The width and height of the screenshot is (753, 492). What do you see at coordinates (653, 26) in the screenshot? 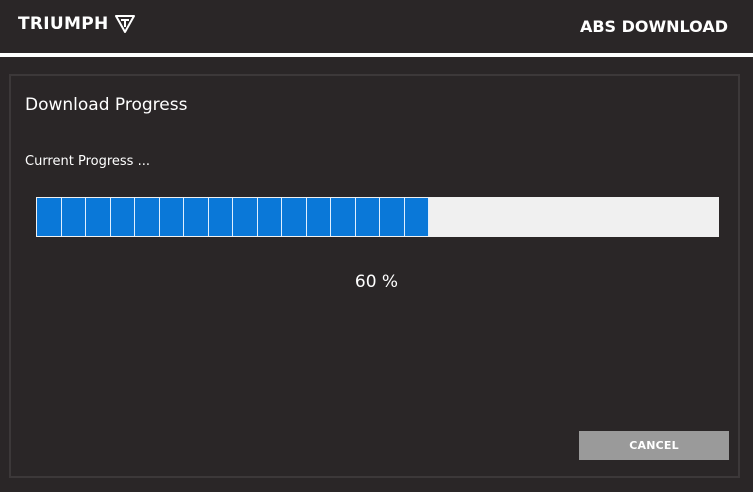
I see `app-title: ABS DOWNLOAD` at bounding box center [653, 26].